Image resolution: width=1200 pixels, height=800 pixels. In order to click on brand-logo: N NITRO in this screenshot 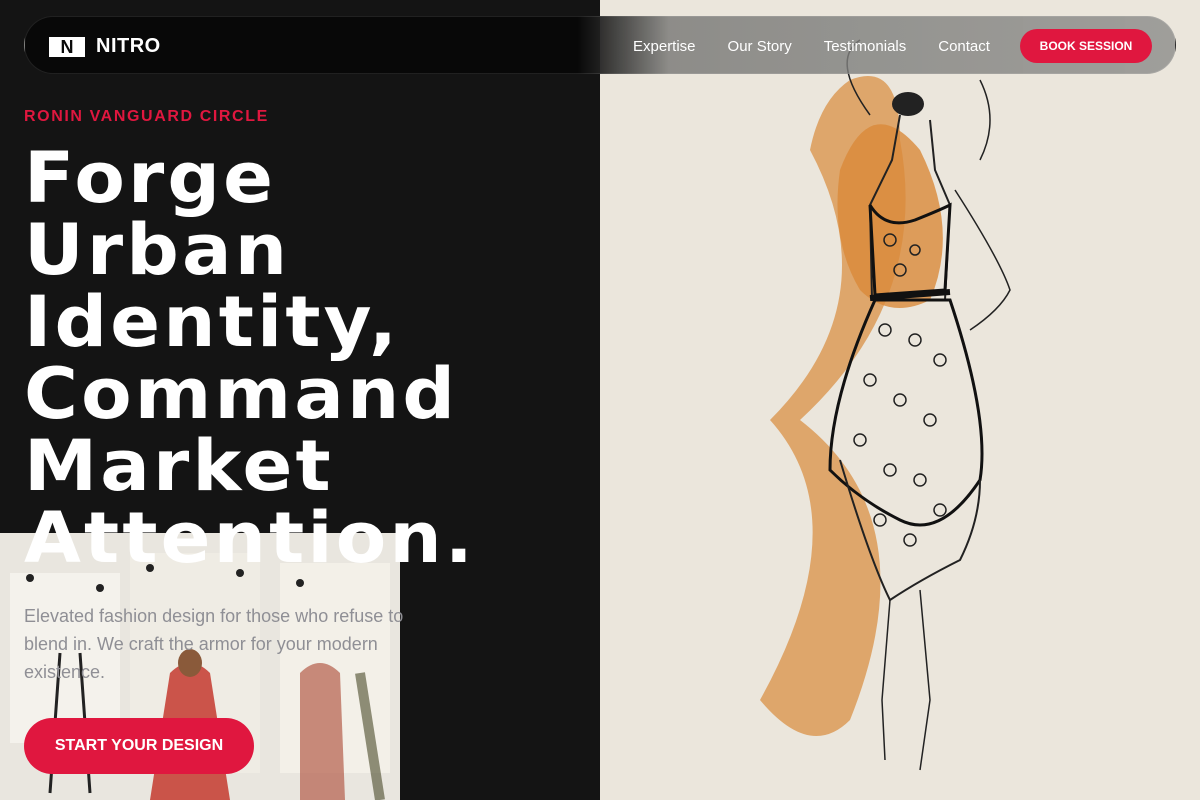, I will do `click(105, 46)`.